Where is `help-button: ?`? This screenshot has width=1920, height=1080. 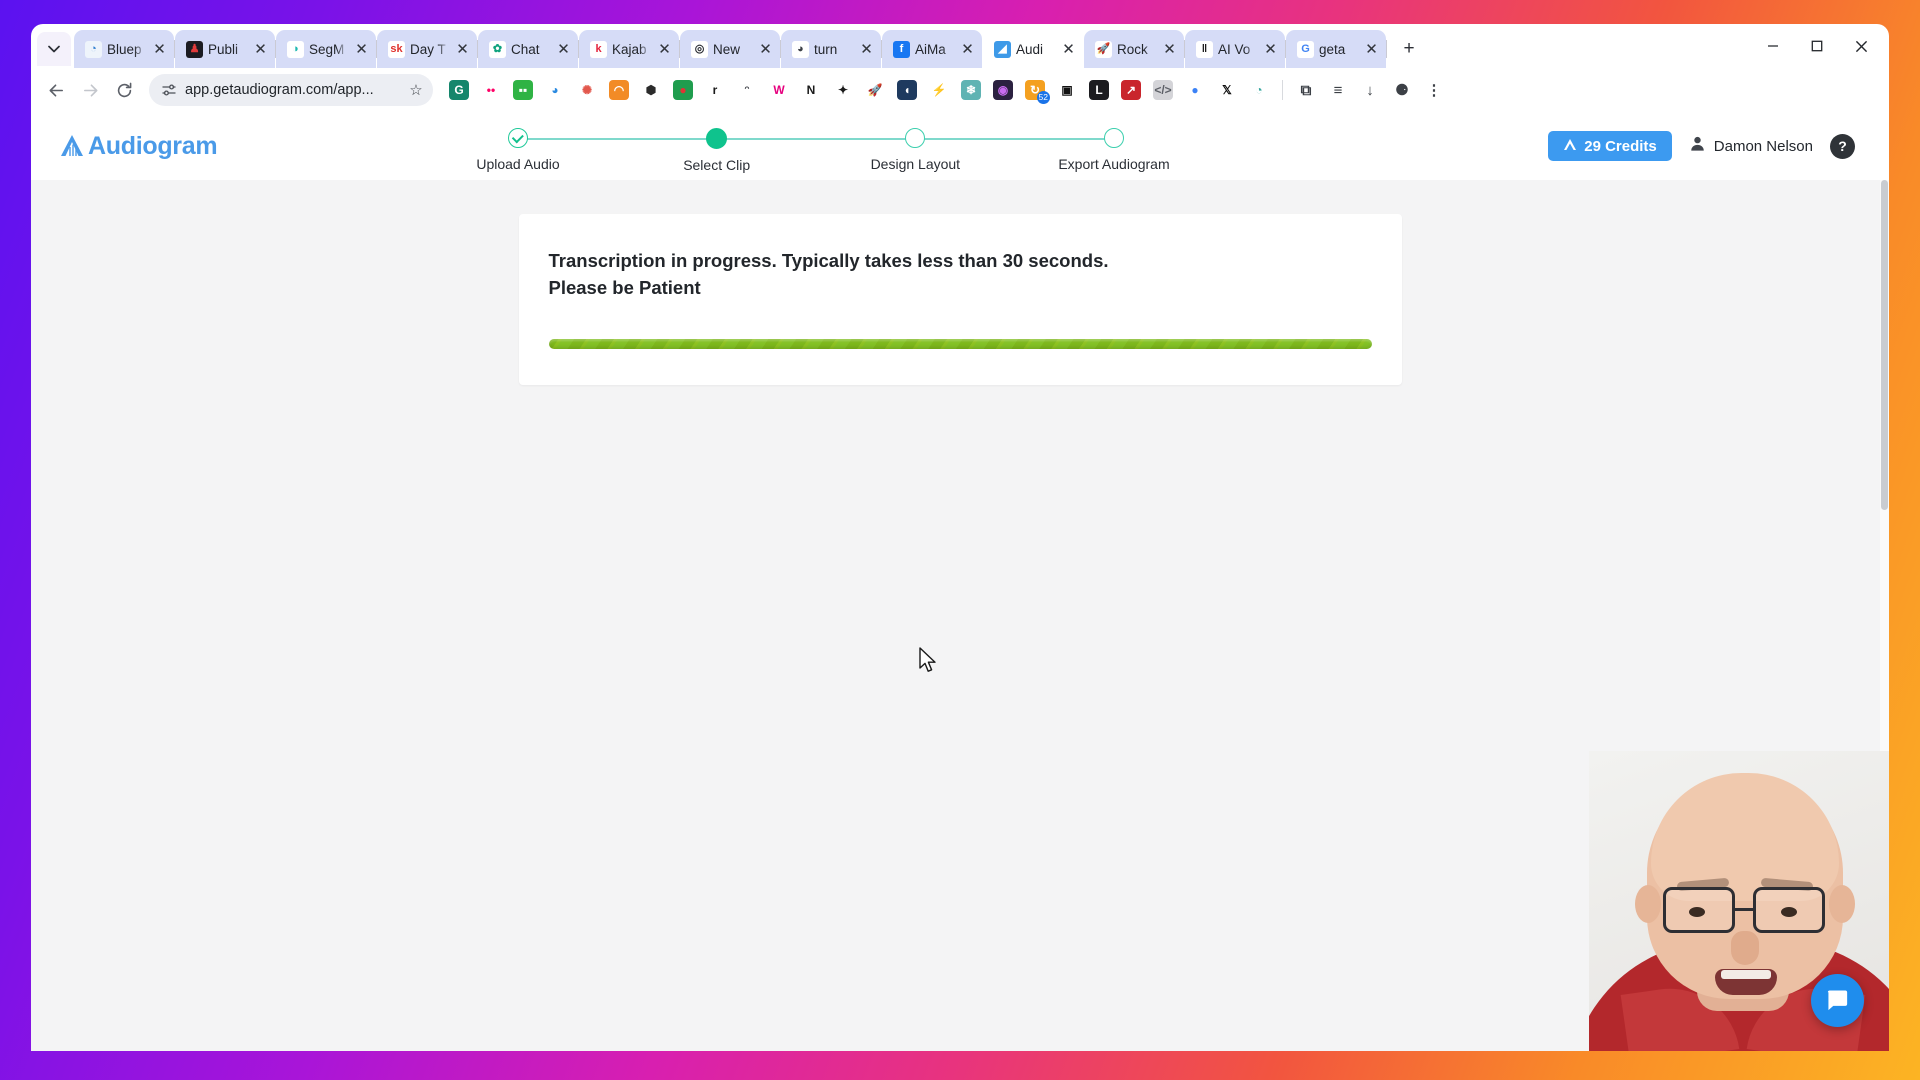
help-button: ? is located at coordinates (1842, 146).